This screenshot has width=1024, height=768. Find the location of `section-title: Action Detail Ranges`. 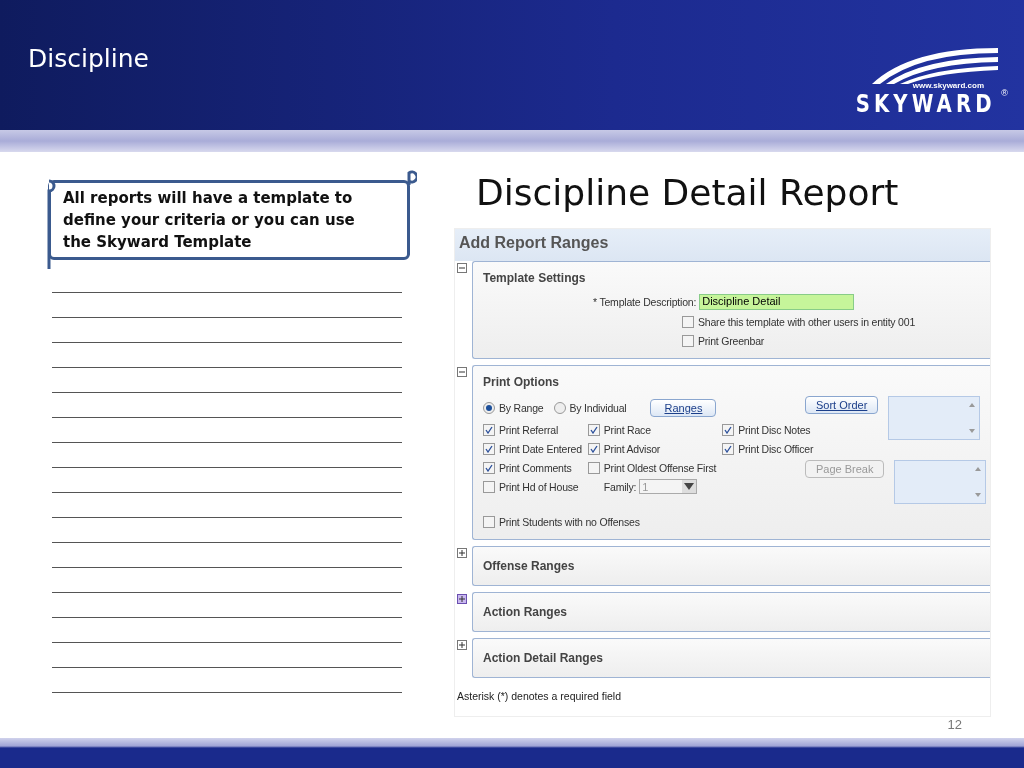

section-title: Action Detail Ranges is located at coordinates (731, 658).